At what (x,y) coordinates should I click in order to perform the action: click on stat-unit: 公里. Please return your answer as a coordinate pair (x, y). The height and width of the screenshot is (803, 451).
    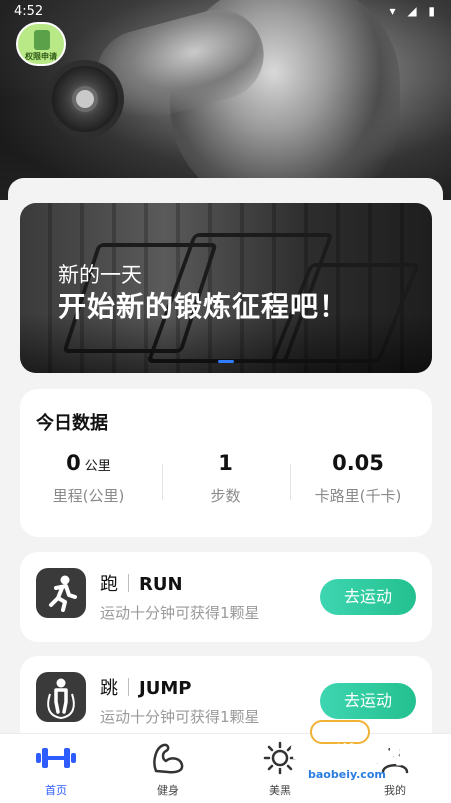
    Looking at the image, I should click on (97, 466).